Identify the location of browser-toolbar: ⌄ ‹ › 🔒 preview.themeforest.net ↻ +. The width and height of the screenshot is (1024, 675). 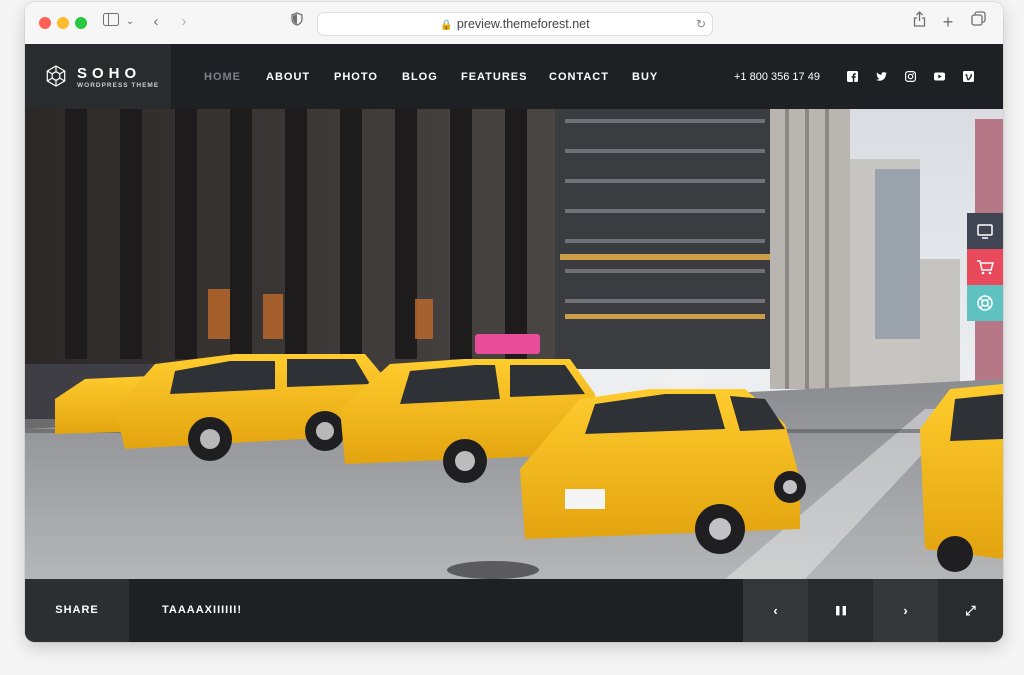
(514, 23).